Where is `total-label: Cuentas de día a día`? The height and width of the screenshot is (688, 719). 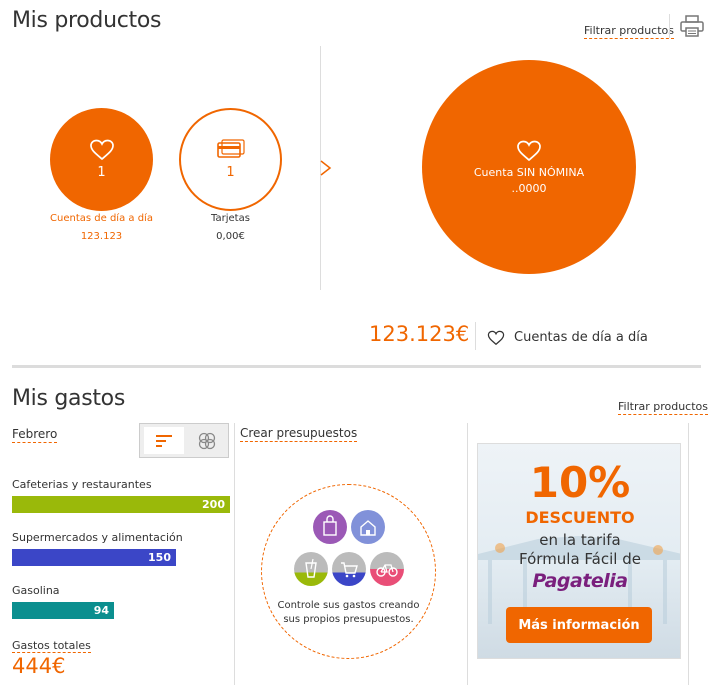 total-label: Cuentas de día a día is located at coordinates (581, 337).